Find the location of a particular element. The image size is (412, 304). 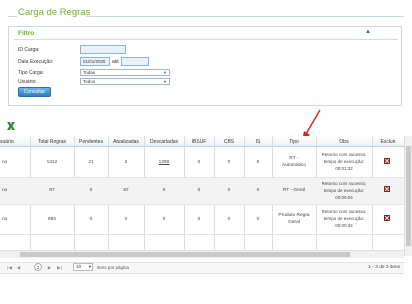

horizontal-scroll-thumb is located at coordinates (185, 254).